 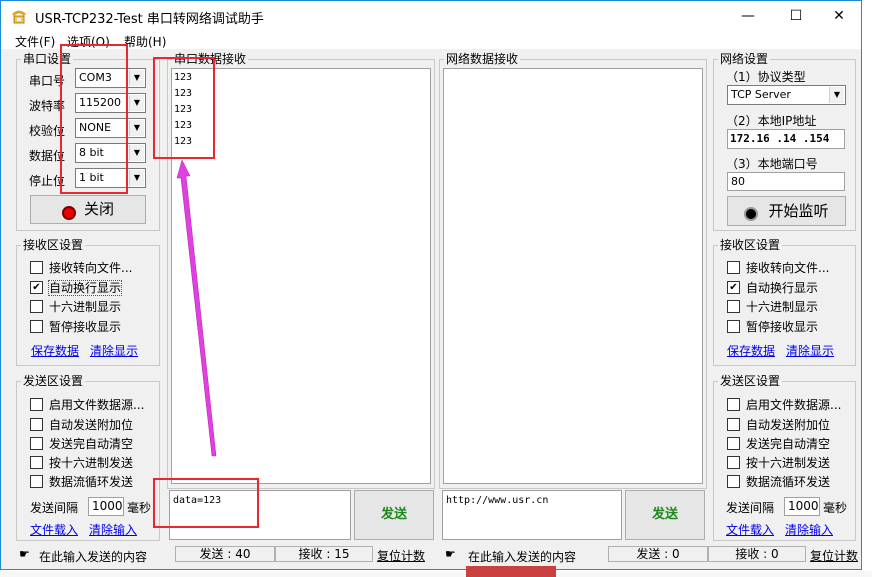 What do you see at coordinates (47, 181) in the screenshot?
I see `stopbits-label: 停止位` at bounding box center [47, 181].